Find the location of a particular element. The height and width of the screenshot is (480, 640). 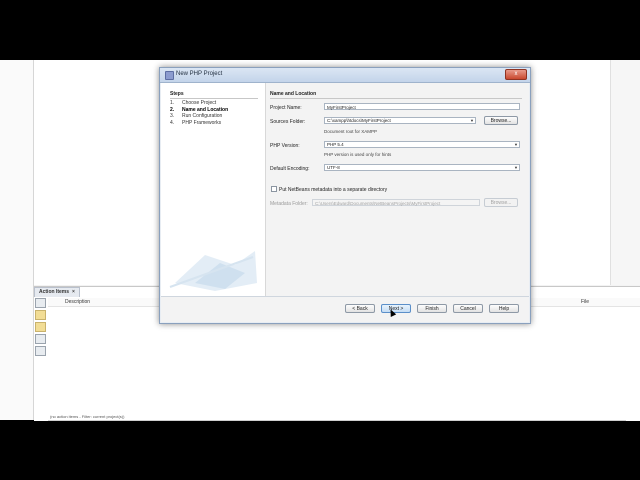

app-icon is located at coordinates (169, 75).